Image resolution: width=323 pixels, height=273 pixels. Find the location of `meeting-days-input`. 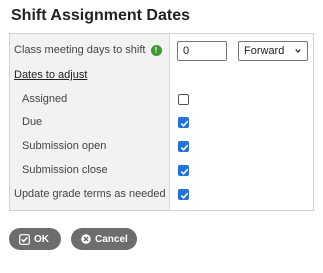

meeting-days-input is located at coordinates (202, 51).